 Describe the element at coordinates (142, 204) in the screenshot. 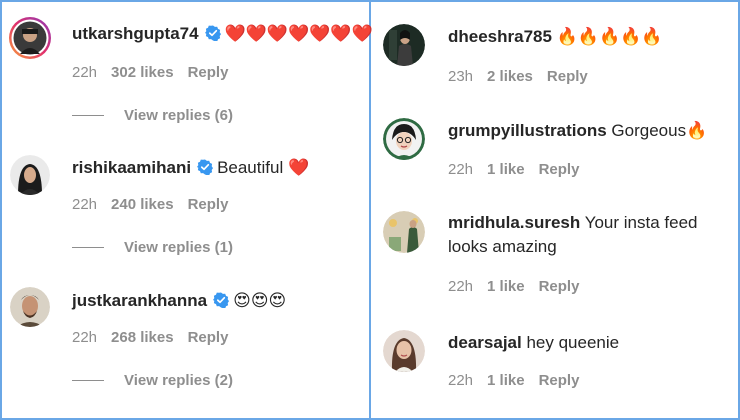

I see `likes-count: 240 likes` at that location.